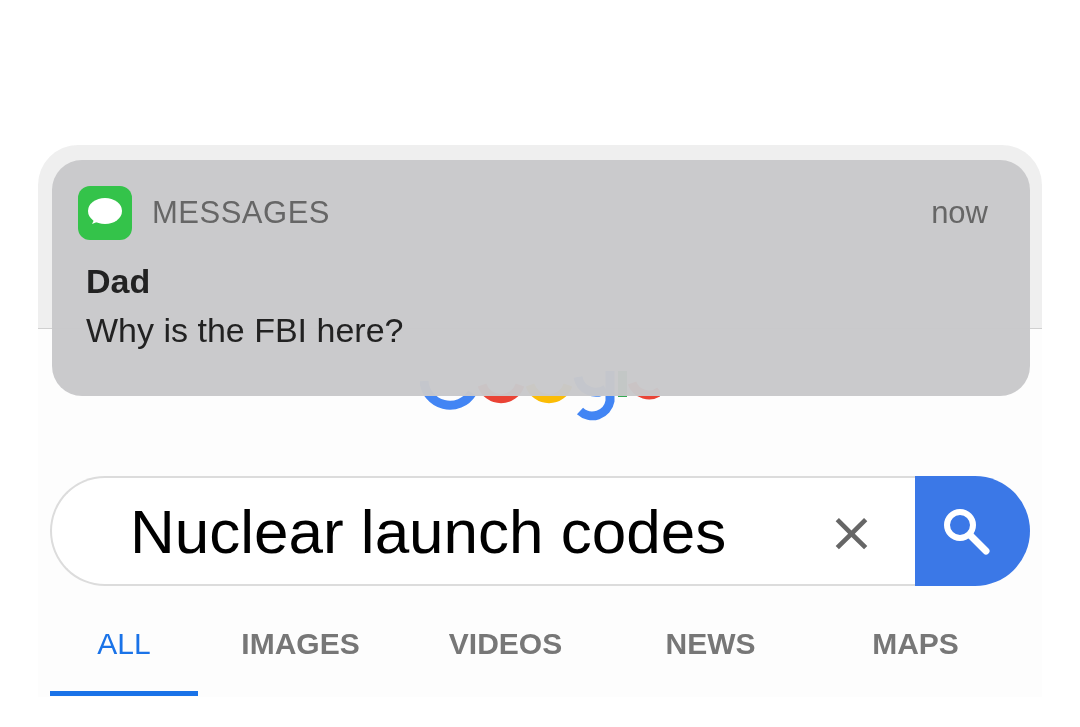 This screenshot has width=1080, height=727. Describe the element at coordinates (505, 655) in the screenshot. I see `tab: VIDEOS` at that location.